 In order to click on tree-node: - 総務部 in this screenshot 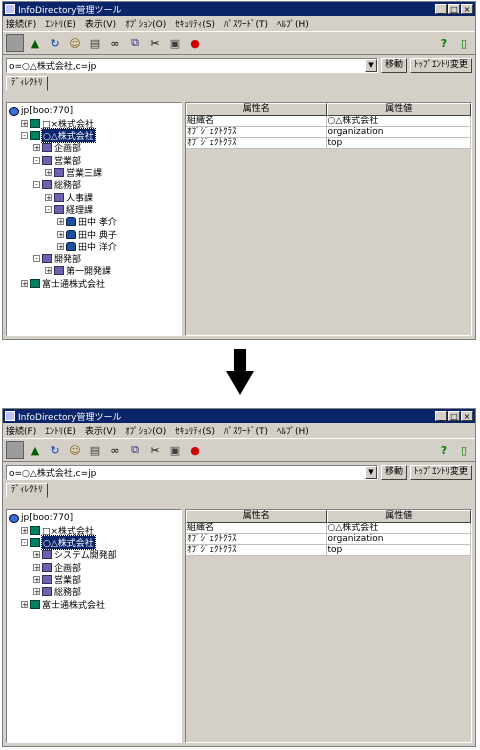, I will do `click(57, 185)`.